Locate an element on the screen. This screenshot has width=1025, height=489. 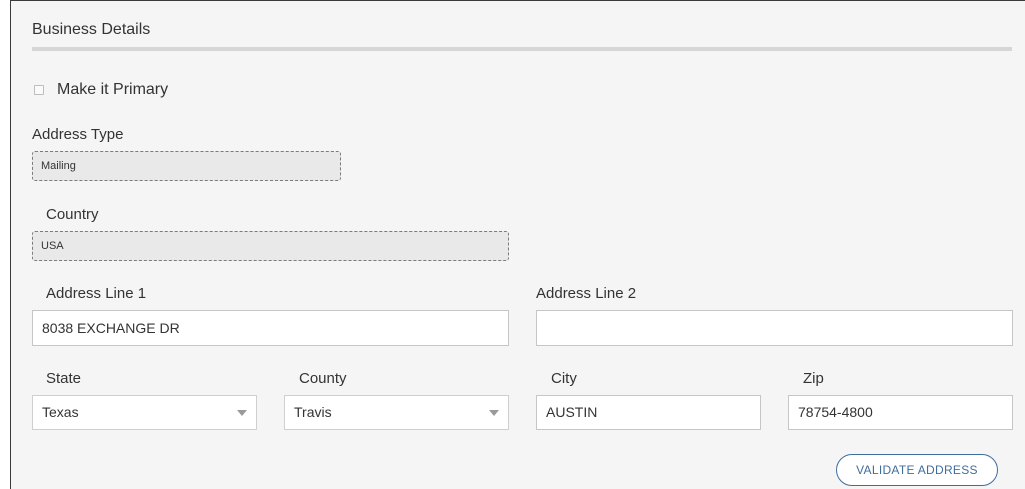
state-label: State is located at coordinates (64, 378).